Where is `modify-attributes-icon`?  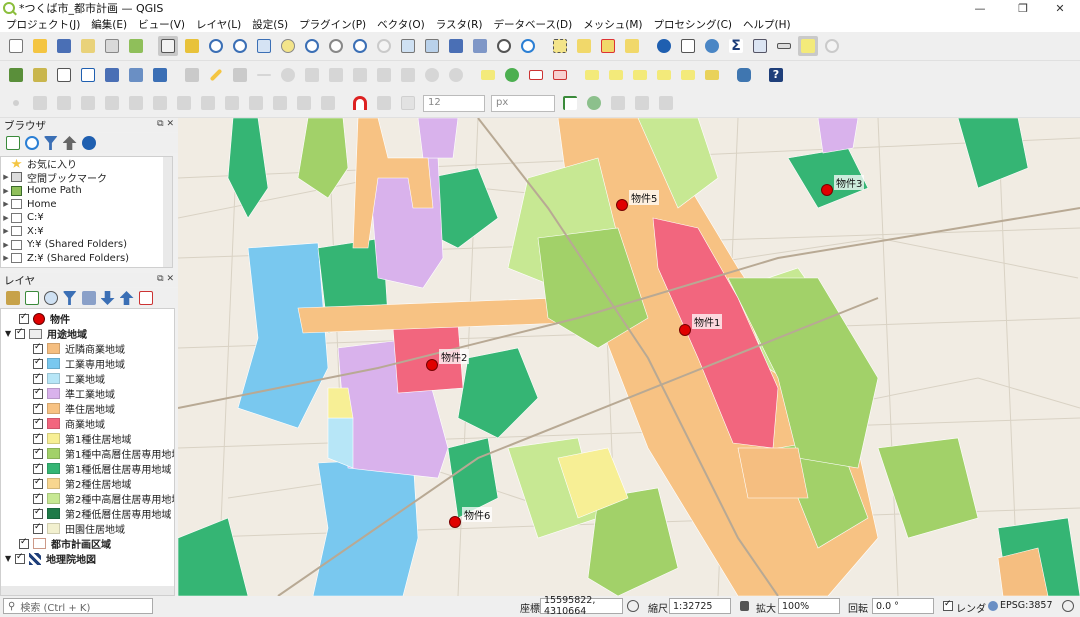
modify-attributes-icon is located at coordinates (312, 75).